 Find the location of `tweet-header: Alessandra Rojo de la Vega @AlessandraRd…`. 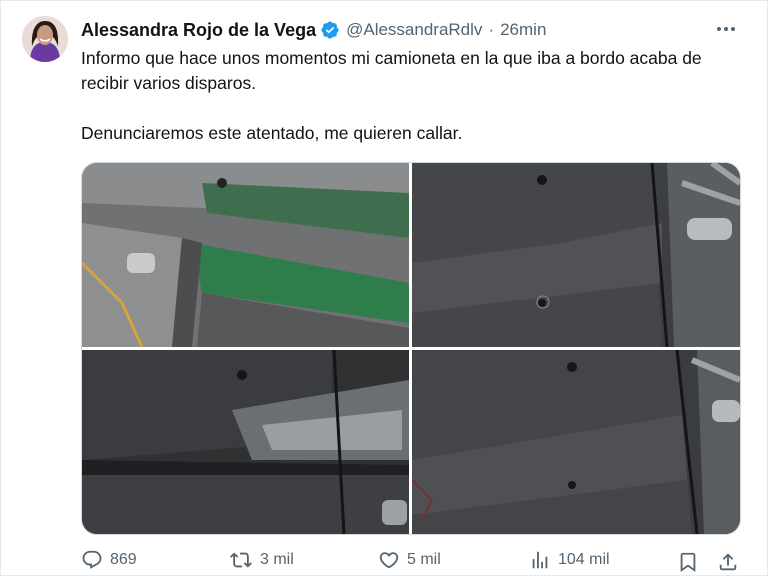

tweet-header: Alessandra Rojo de la Vega @AlessandraRd… is located at coordinates (313, 30).